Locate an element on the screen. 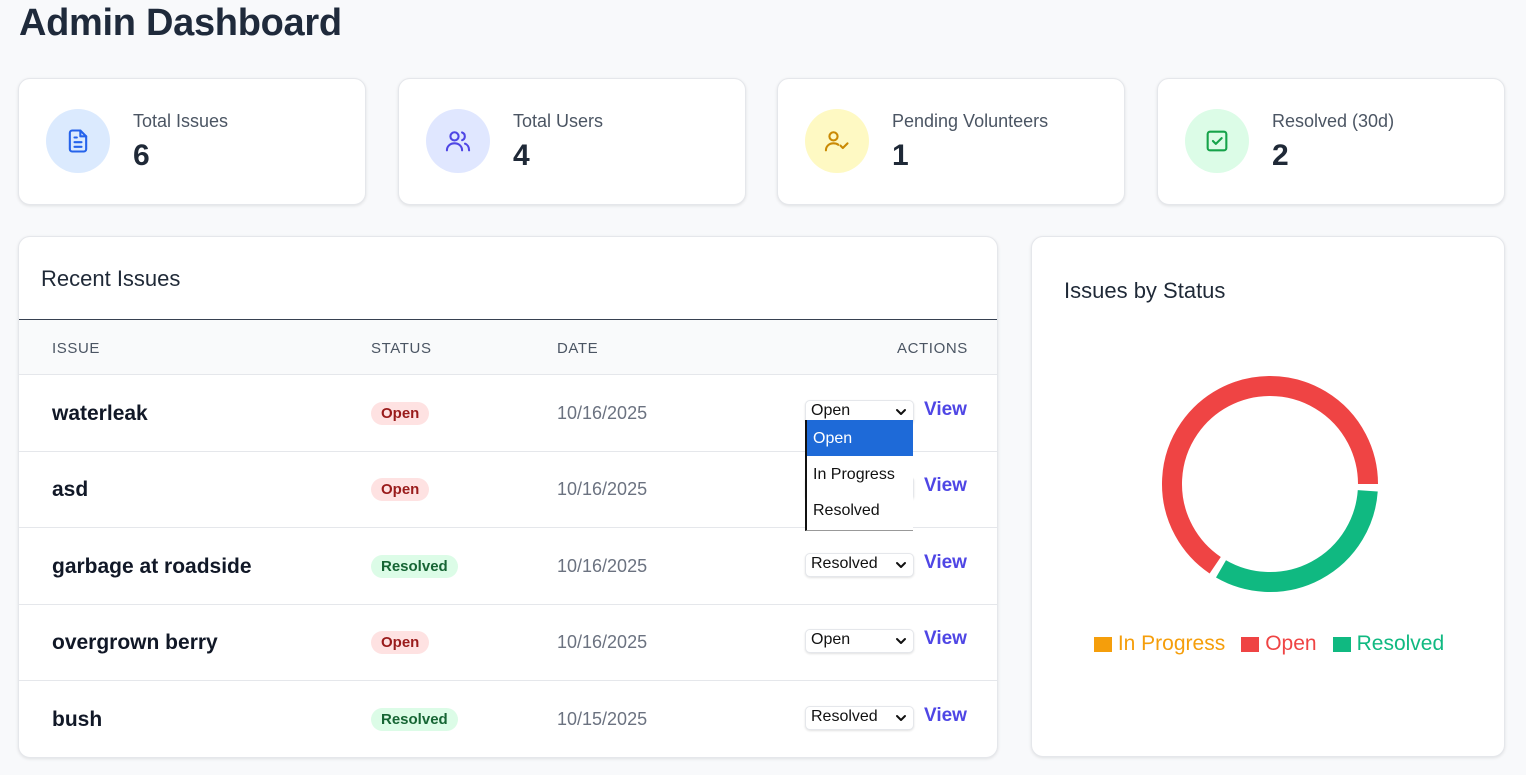  stat-card-resolved: Resolved (30d) 2 is located at coordinates (1331, 141).